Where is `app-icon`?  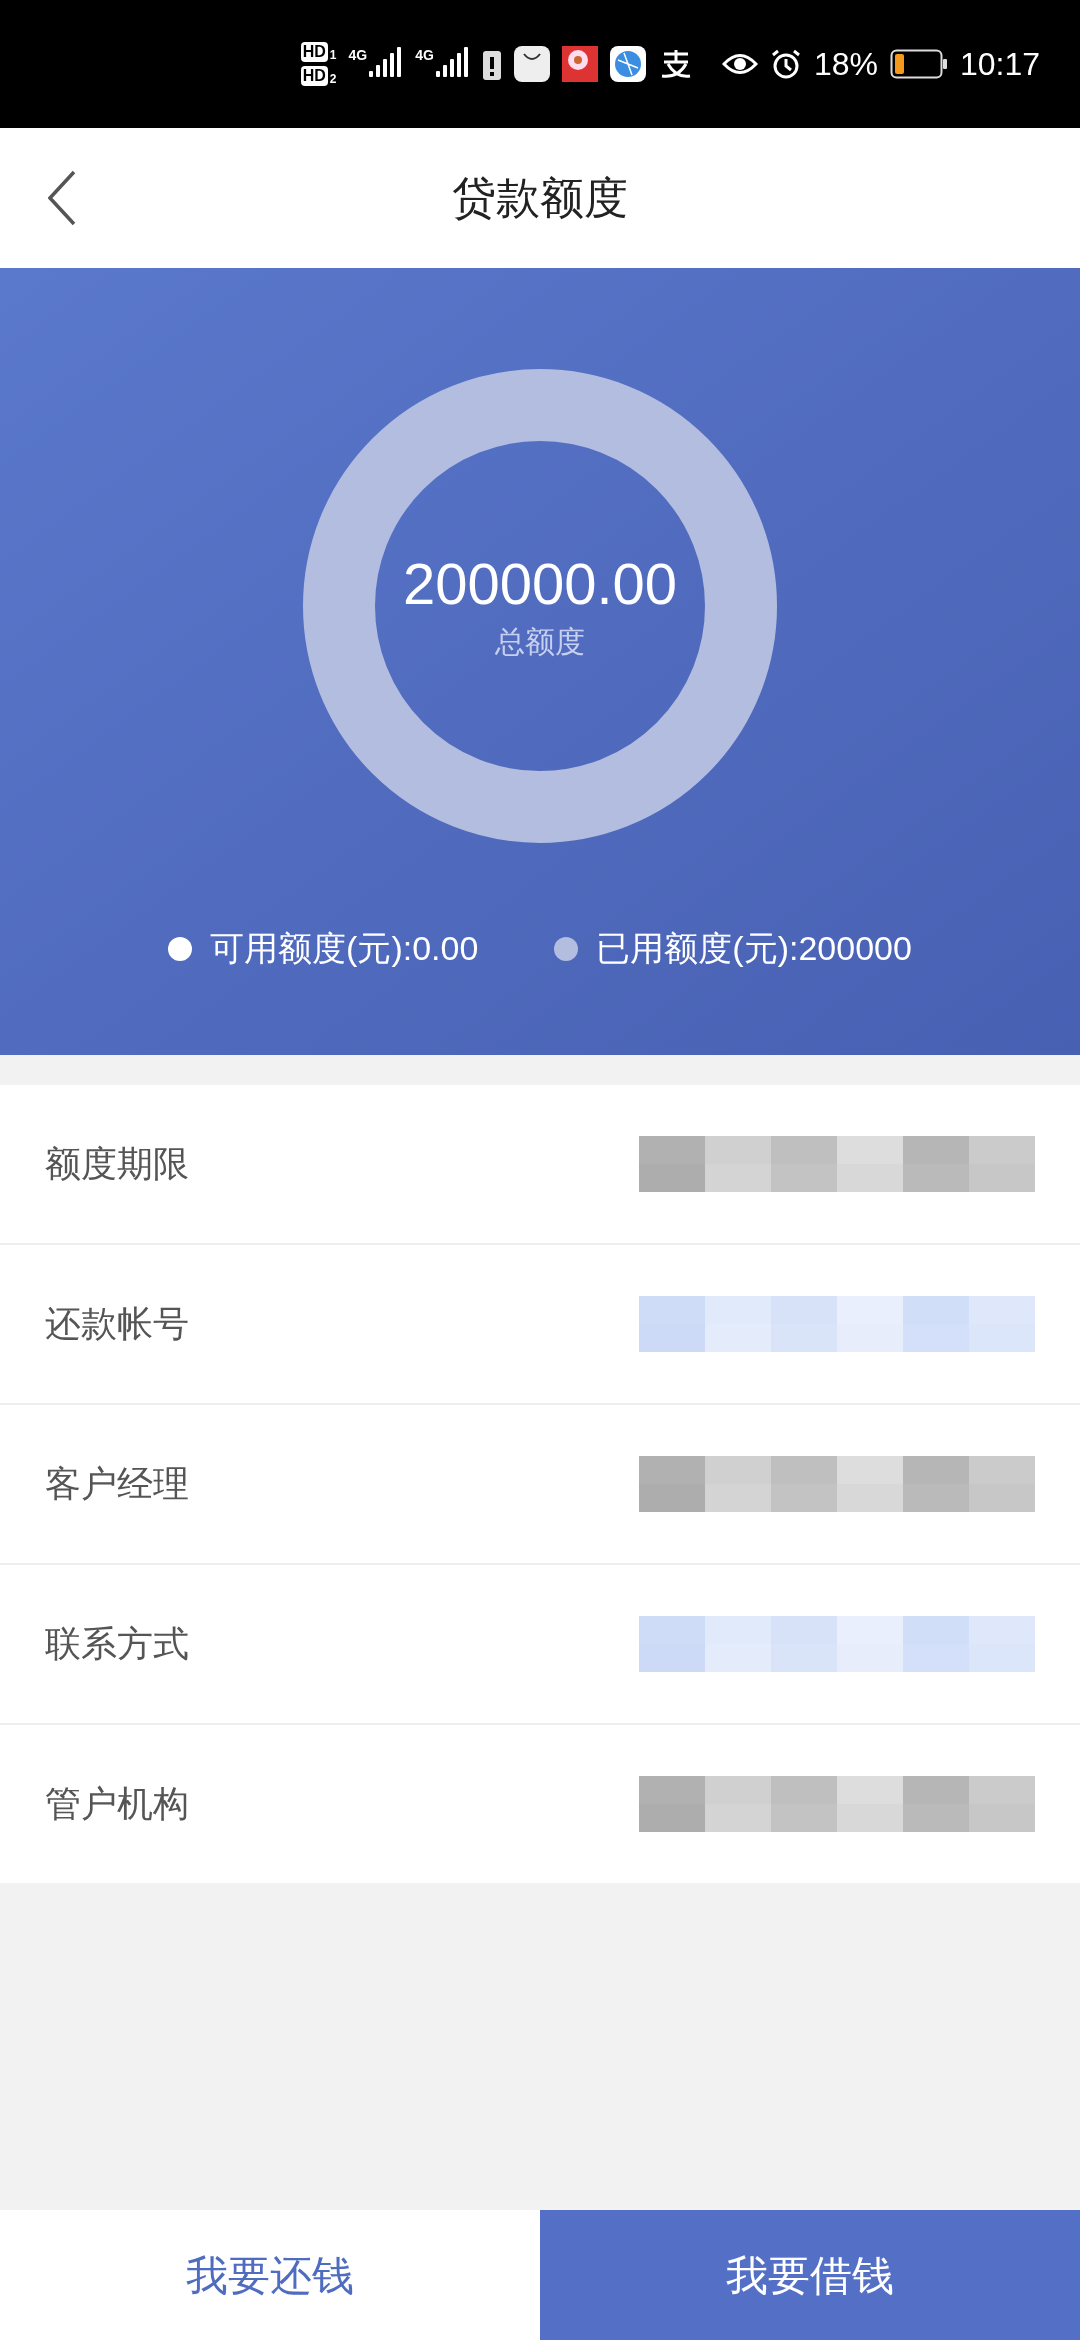
app-icon is located at coordinates (579, 64).